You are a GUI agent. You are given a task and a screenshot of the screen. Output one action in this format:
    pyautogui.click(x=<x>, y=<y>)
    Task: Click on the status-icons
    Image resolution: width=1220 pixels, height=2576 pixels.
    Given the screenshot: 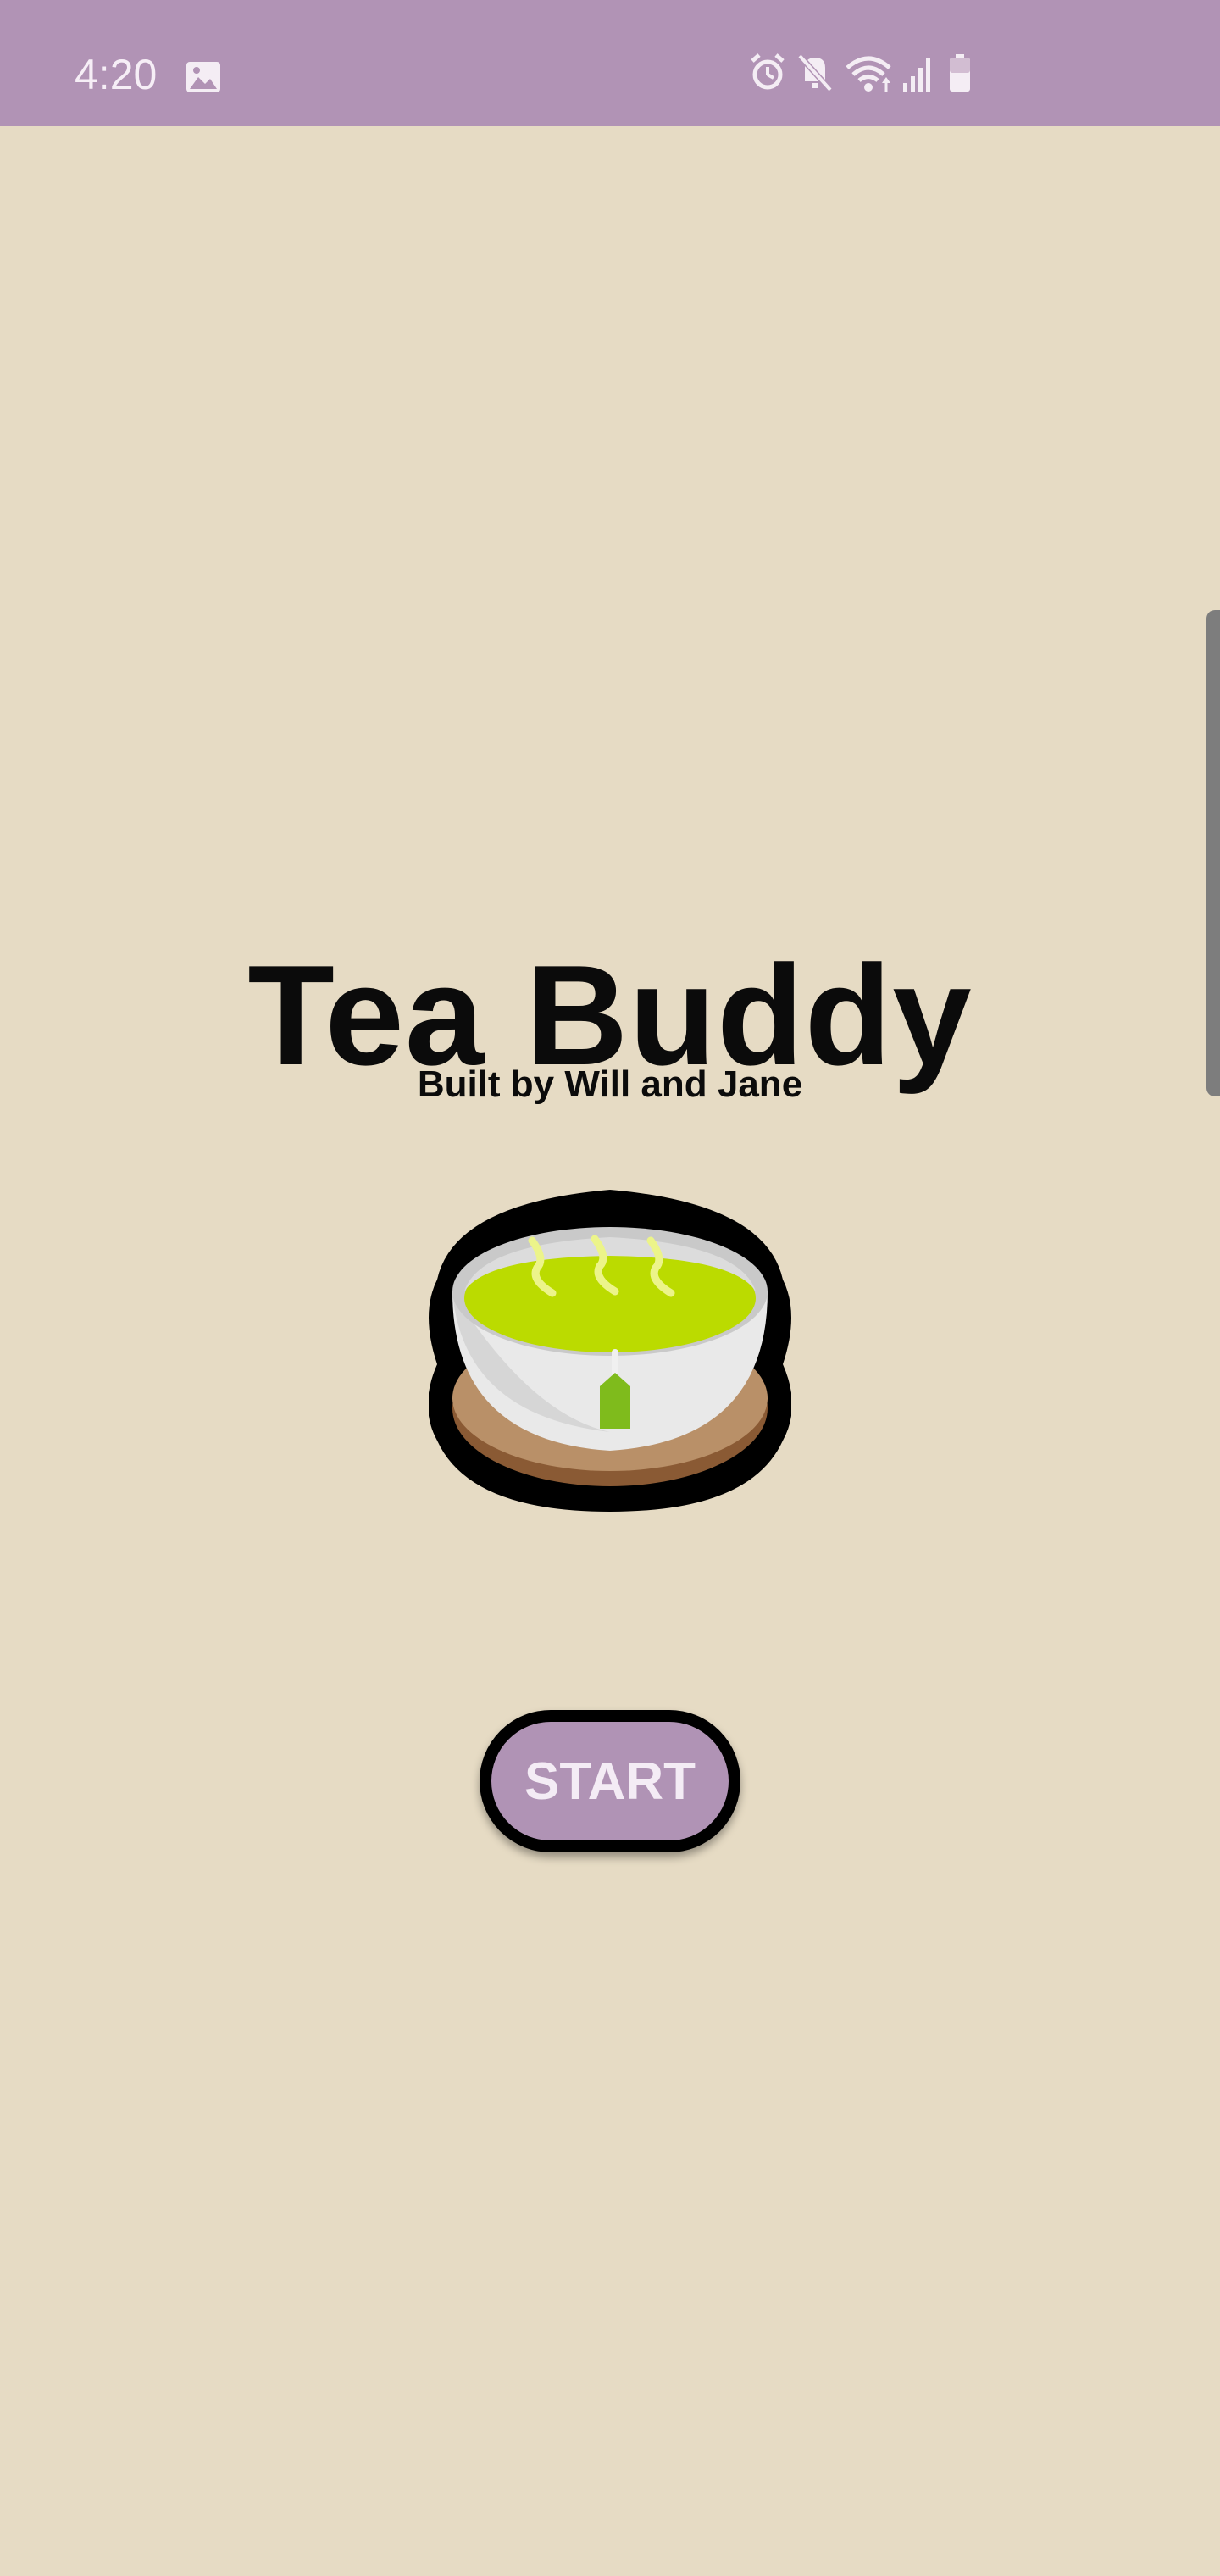 What is the action you would take?
    pyautogui.click(x=864, y=75)
    